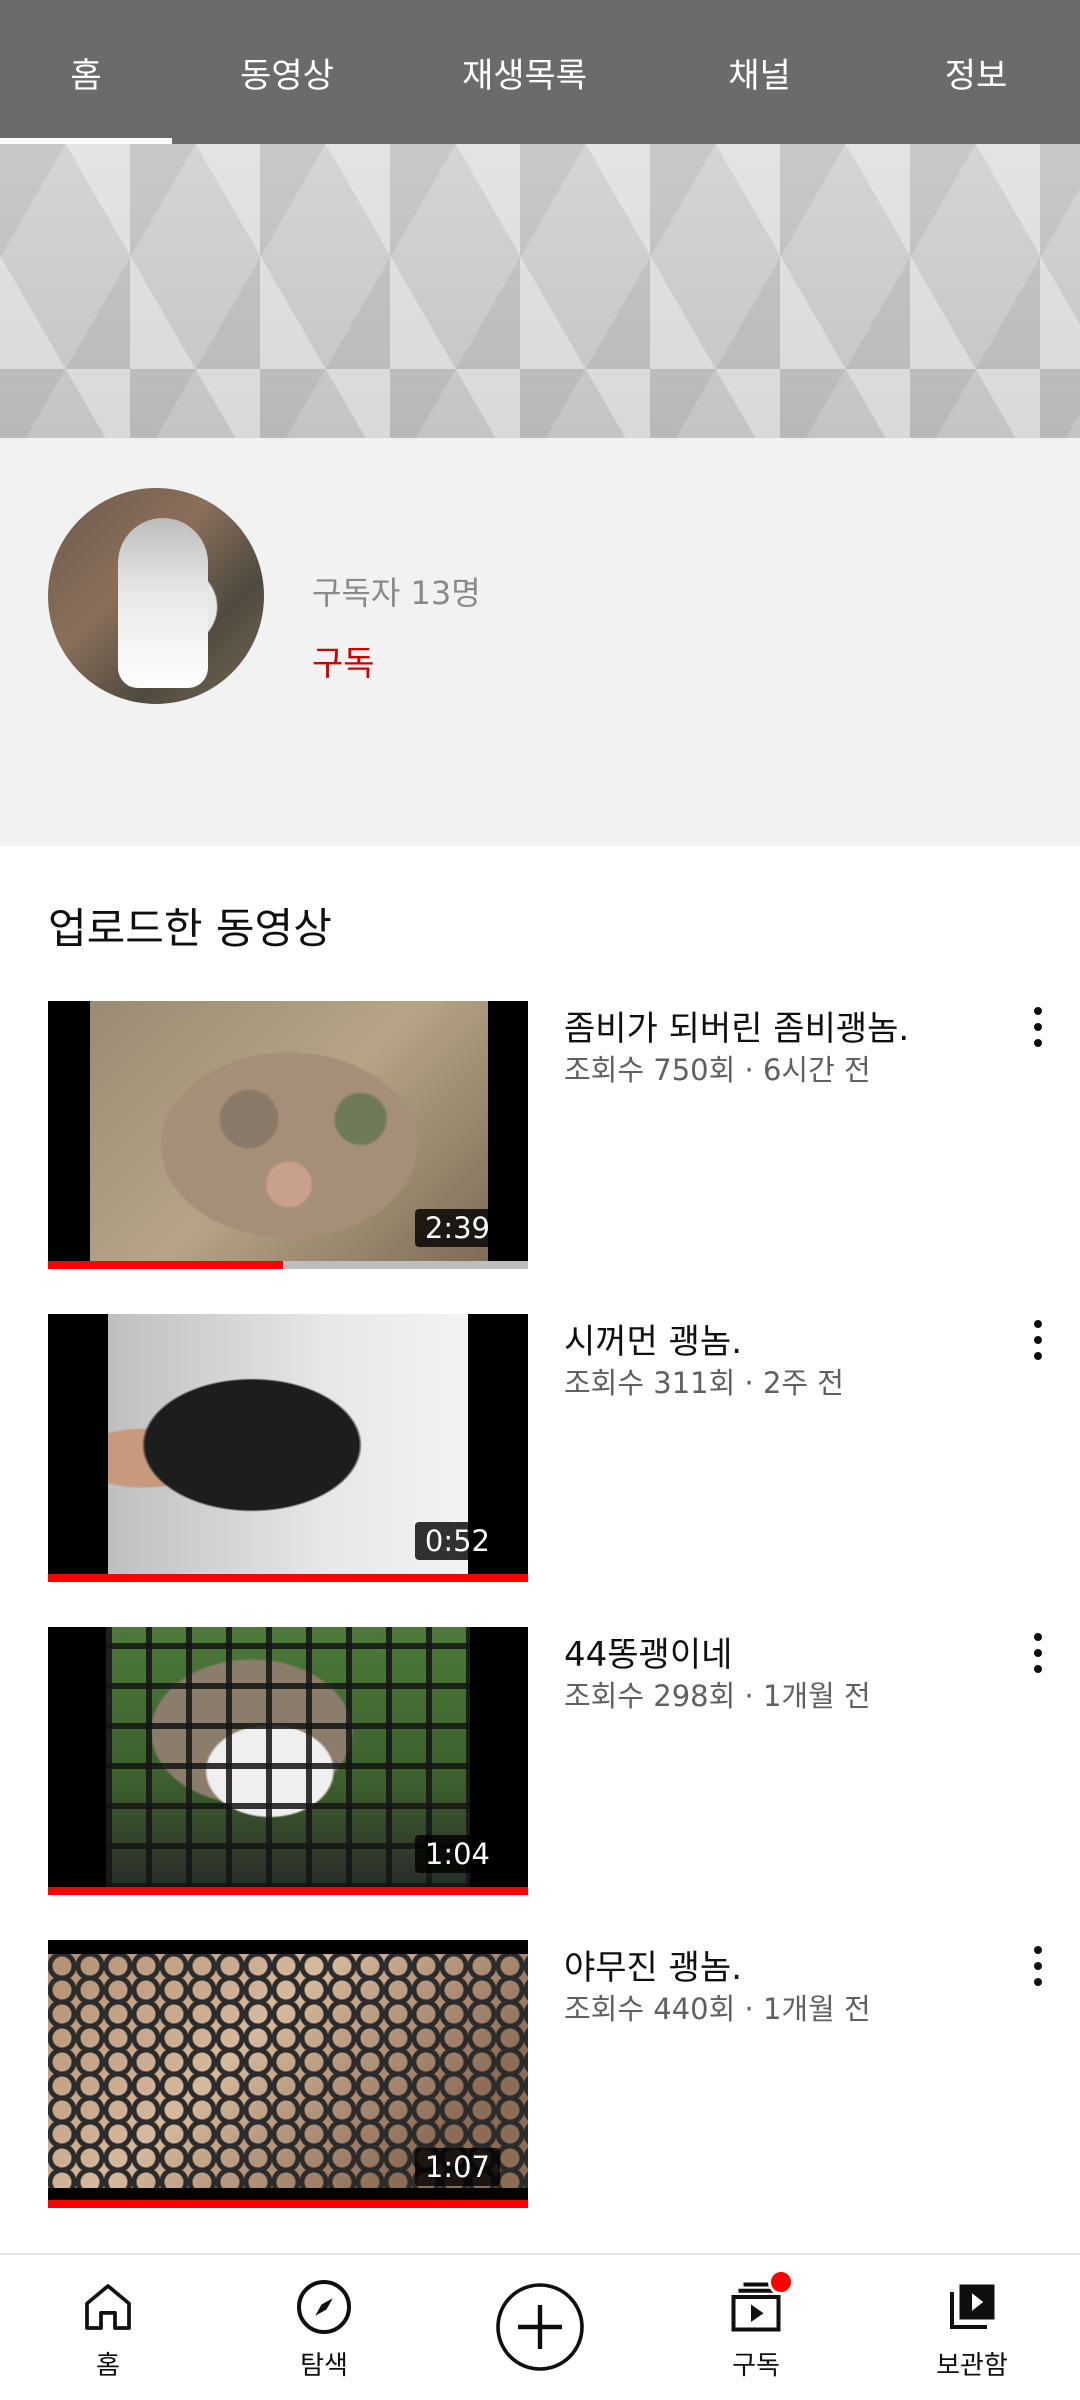 The image size is (1080, 2400). What do you see at coordinates (756, 2327) in the screenshot?
I see `nav-subscriptions: 구독` at bounding box center [756, 2327].